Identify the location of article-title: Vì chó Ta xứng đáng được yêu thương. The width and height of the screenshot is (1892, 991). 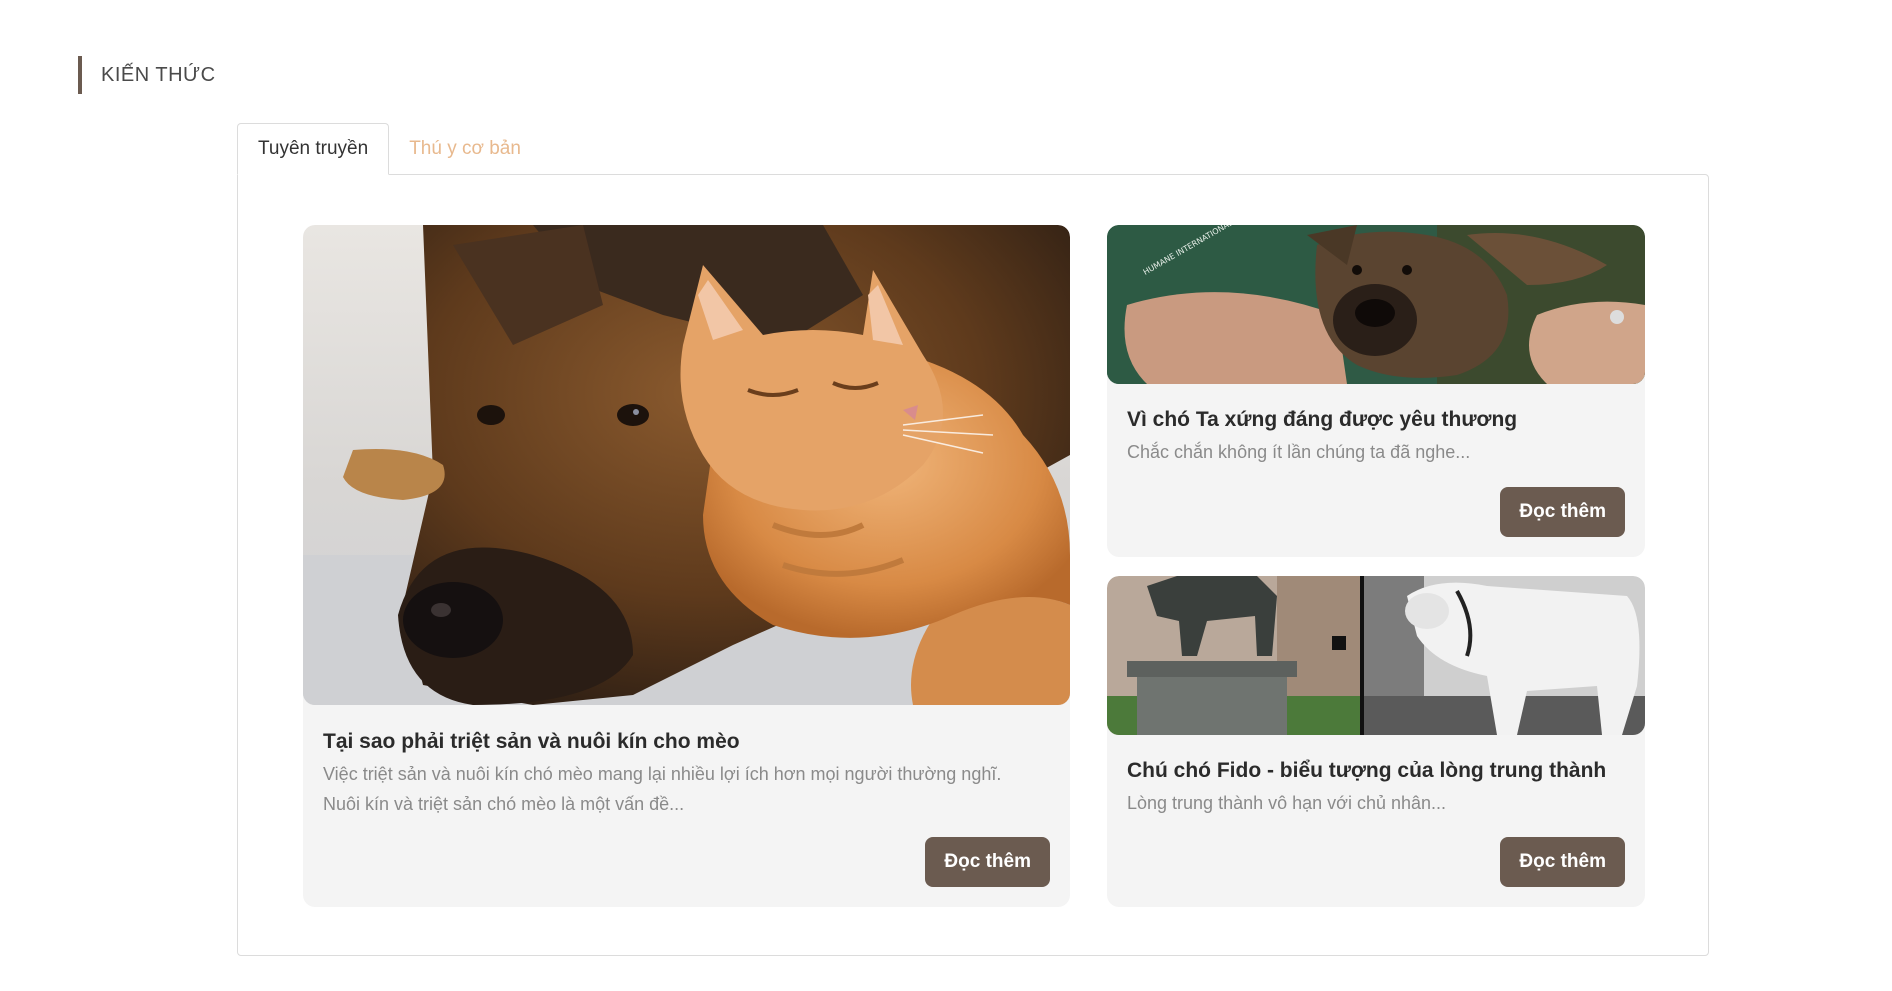
(1322, 420).